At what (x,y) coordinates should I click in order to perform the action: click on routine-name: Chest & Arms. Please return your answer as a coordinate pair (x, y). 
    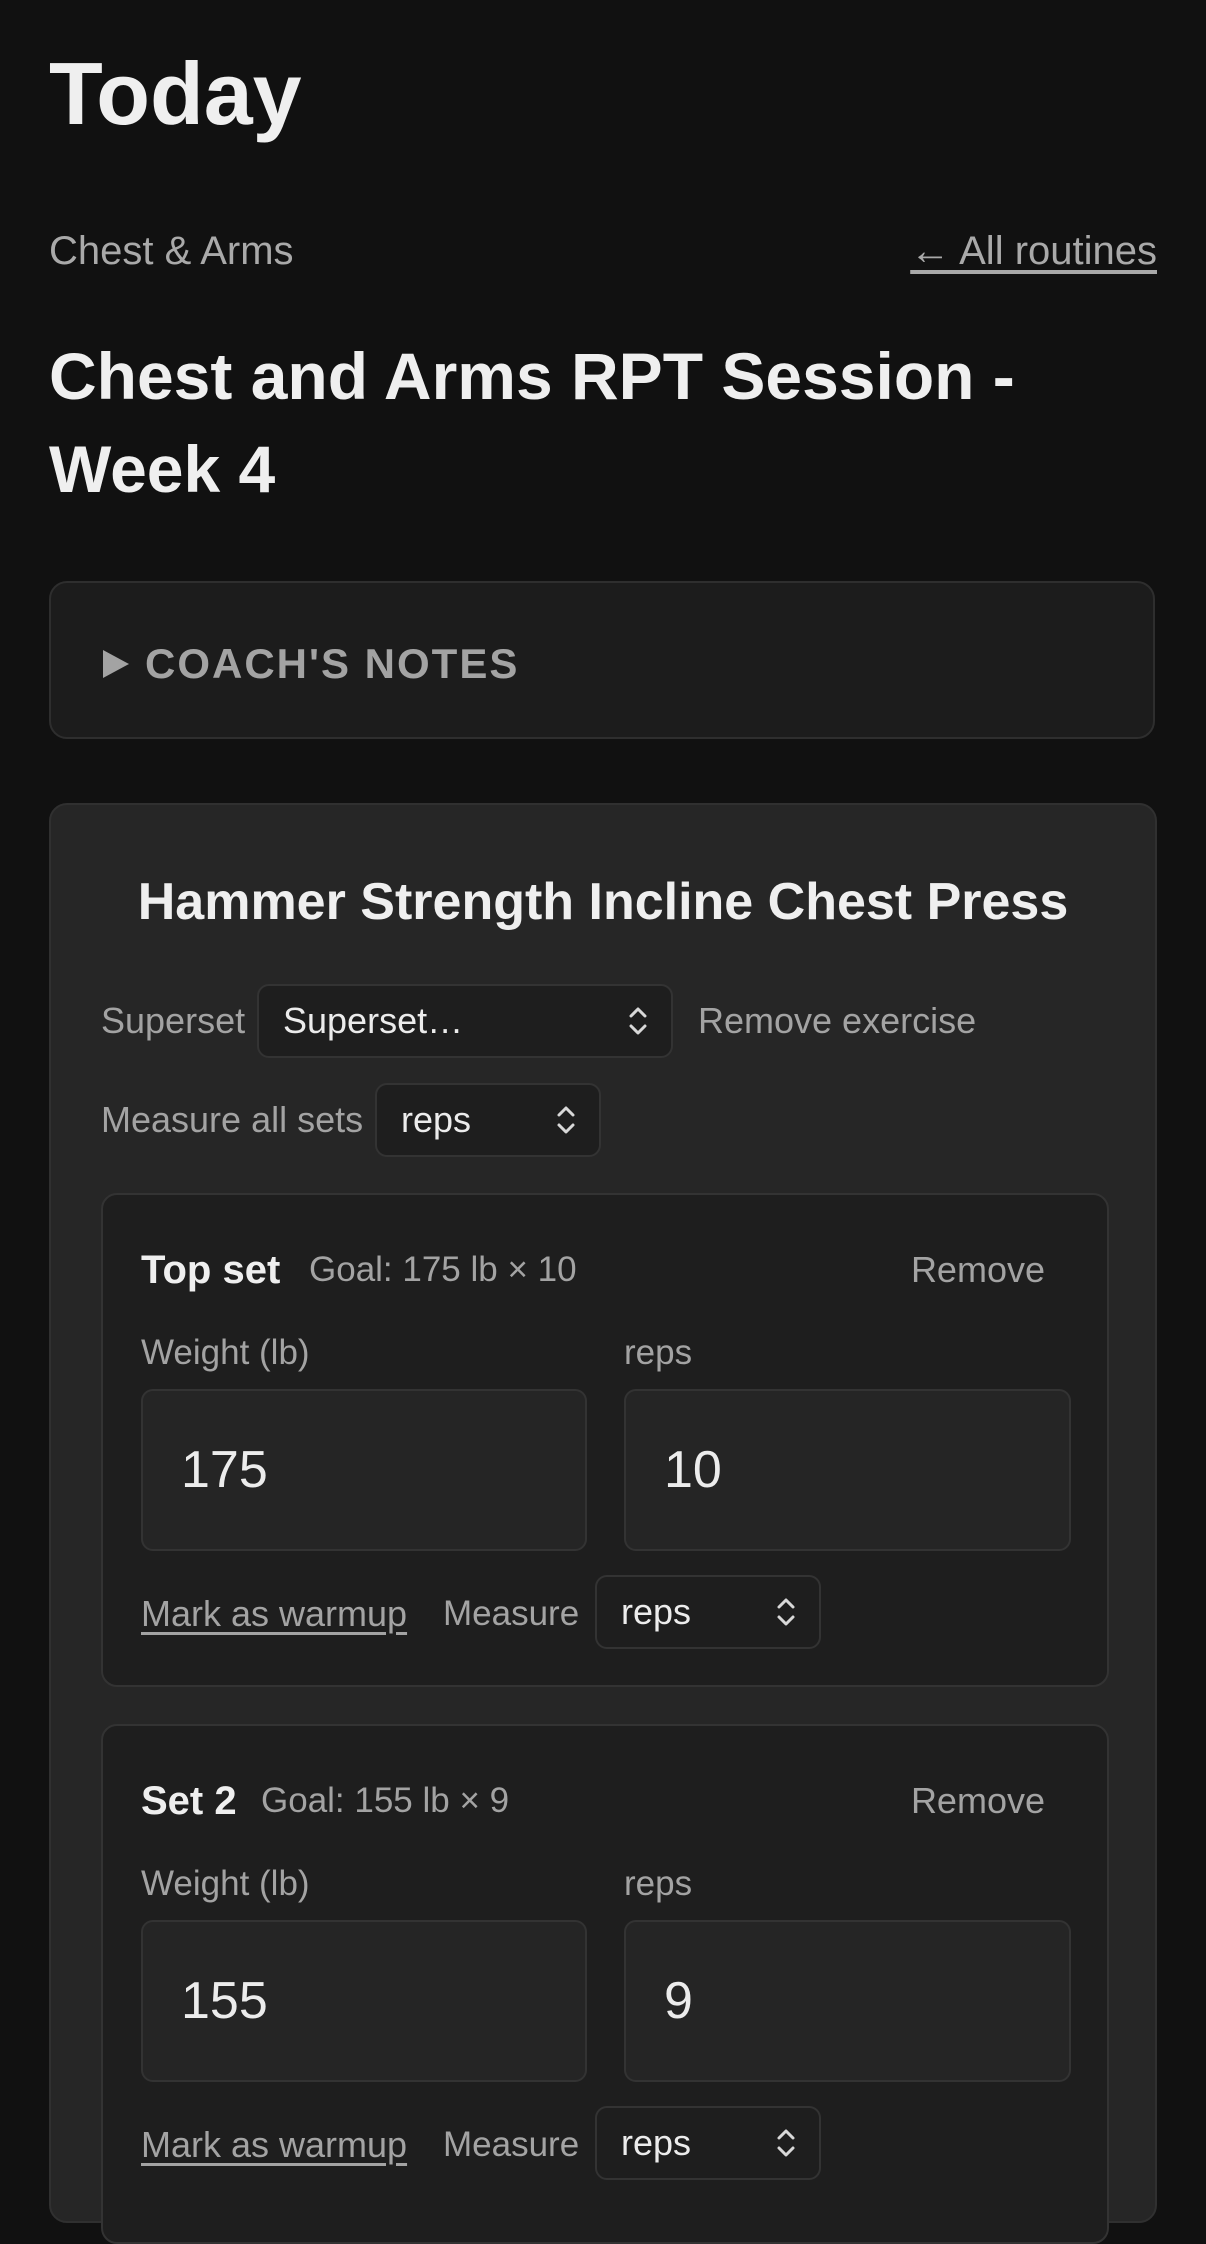
    Looking at the image, I should click on (171, 251).